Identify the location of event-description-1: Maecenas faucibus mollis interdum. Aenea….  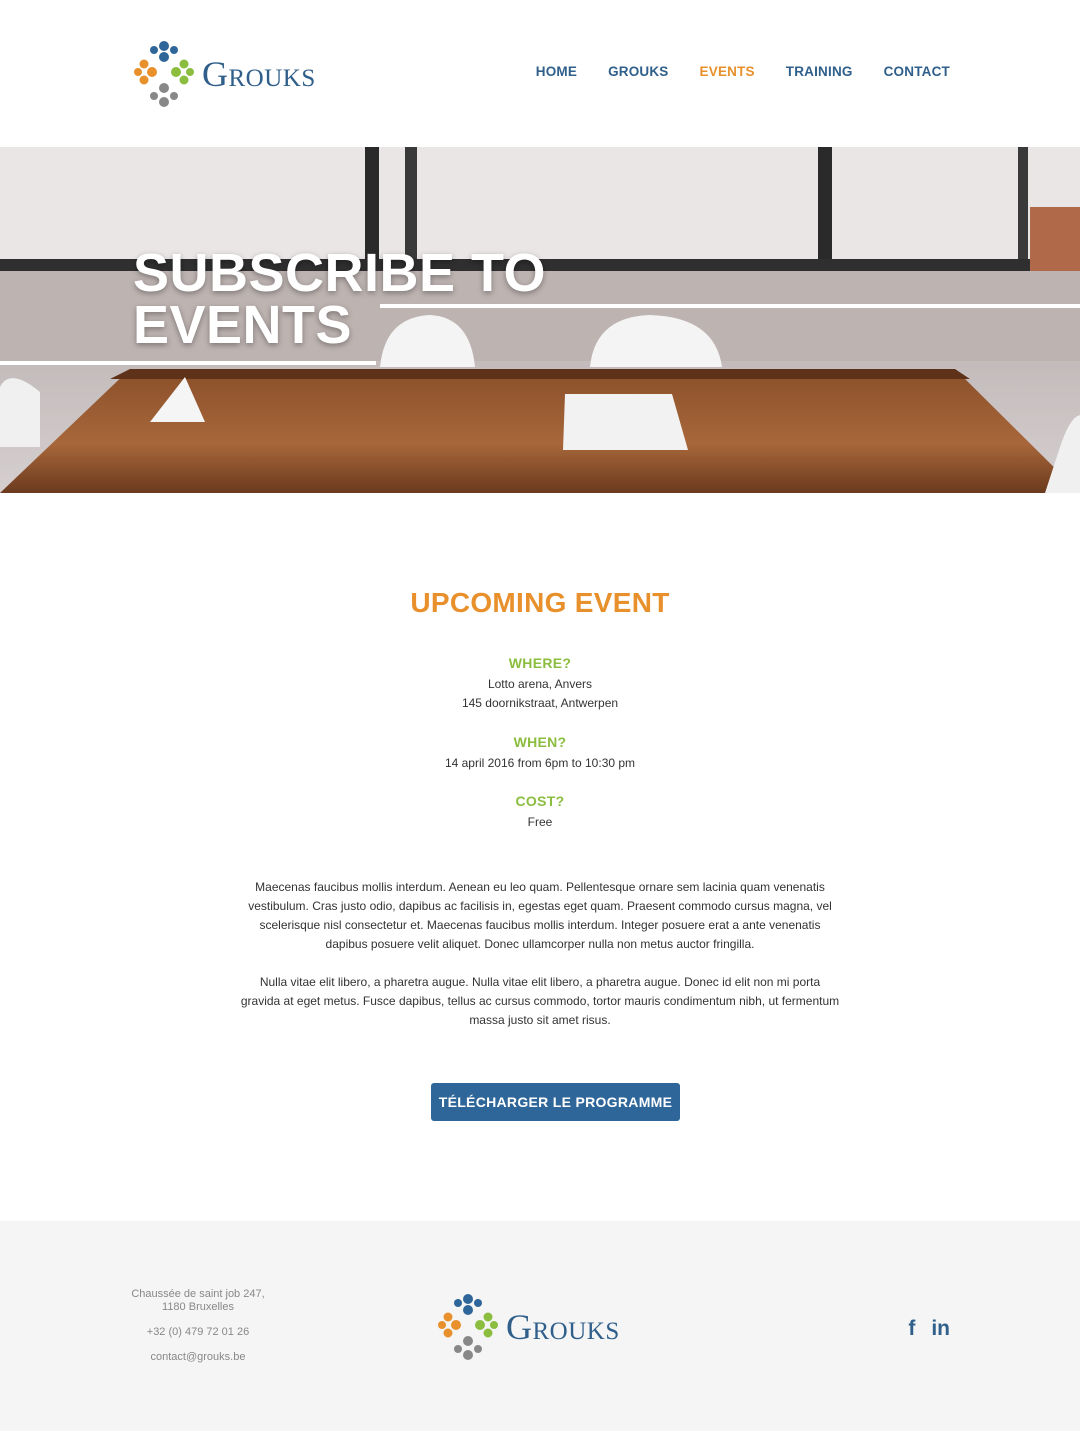
(540, 915).